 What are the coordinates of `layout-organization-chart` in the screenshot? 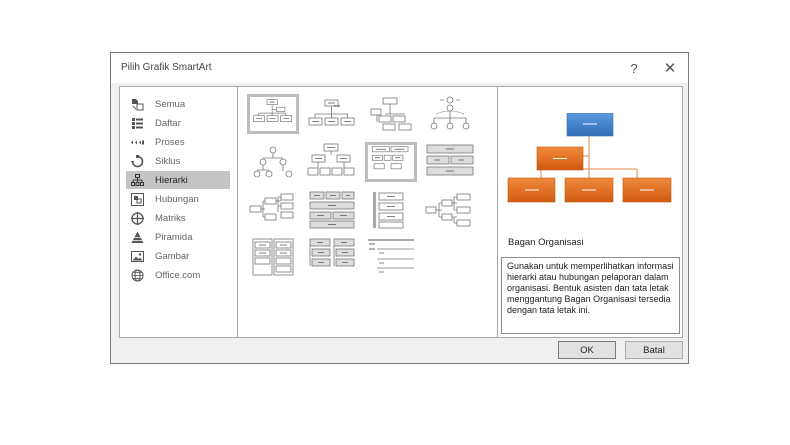 It's located at (273, 114).